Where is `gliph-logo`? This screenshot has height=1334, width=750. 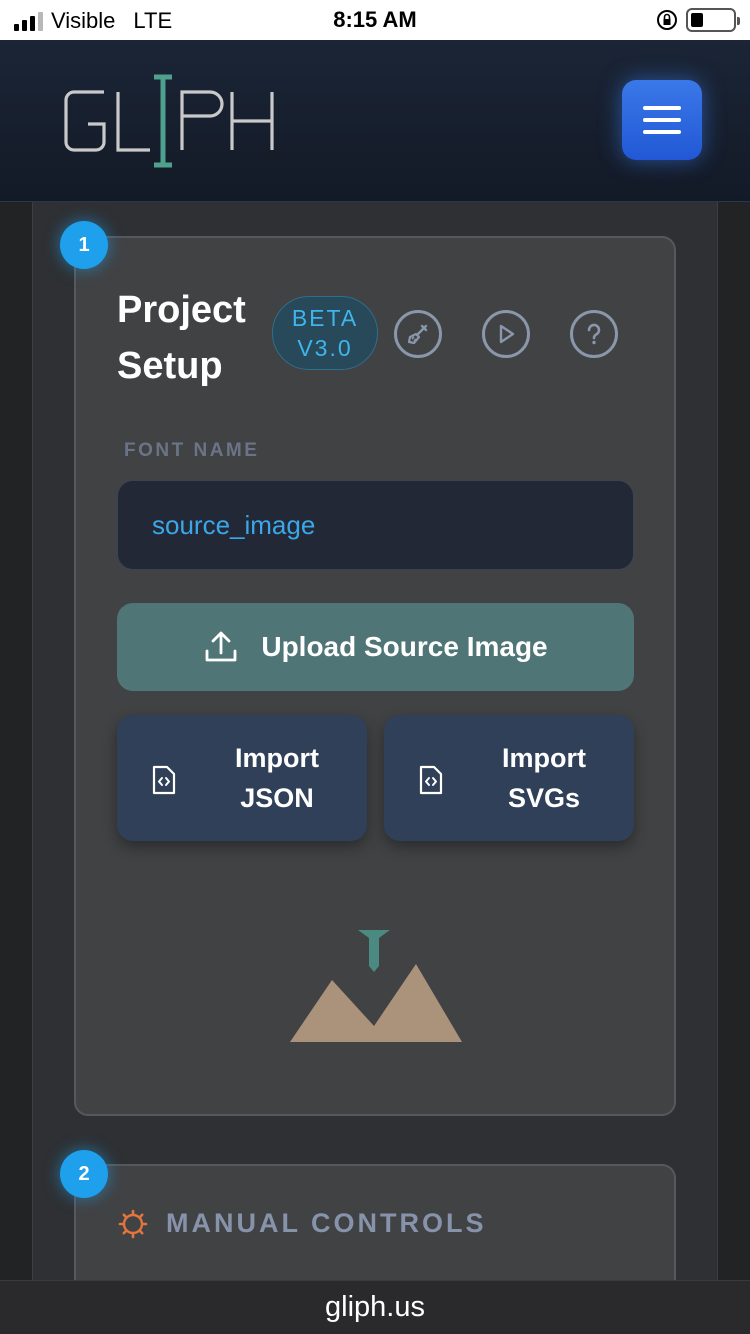
gliph-logo is located at coordinates (170, 122).